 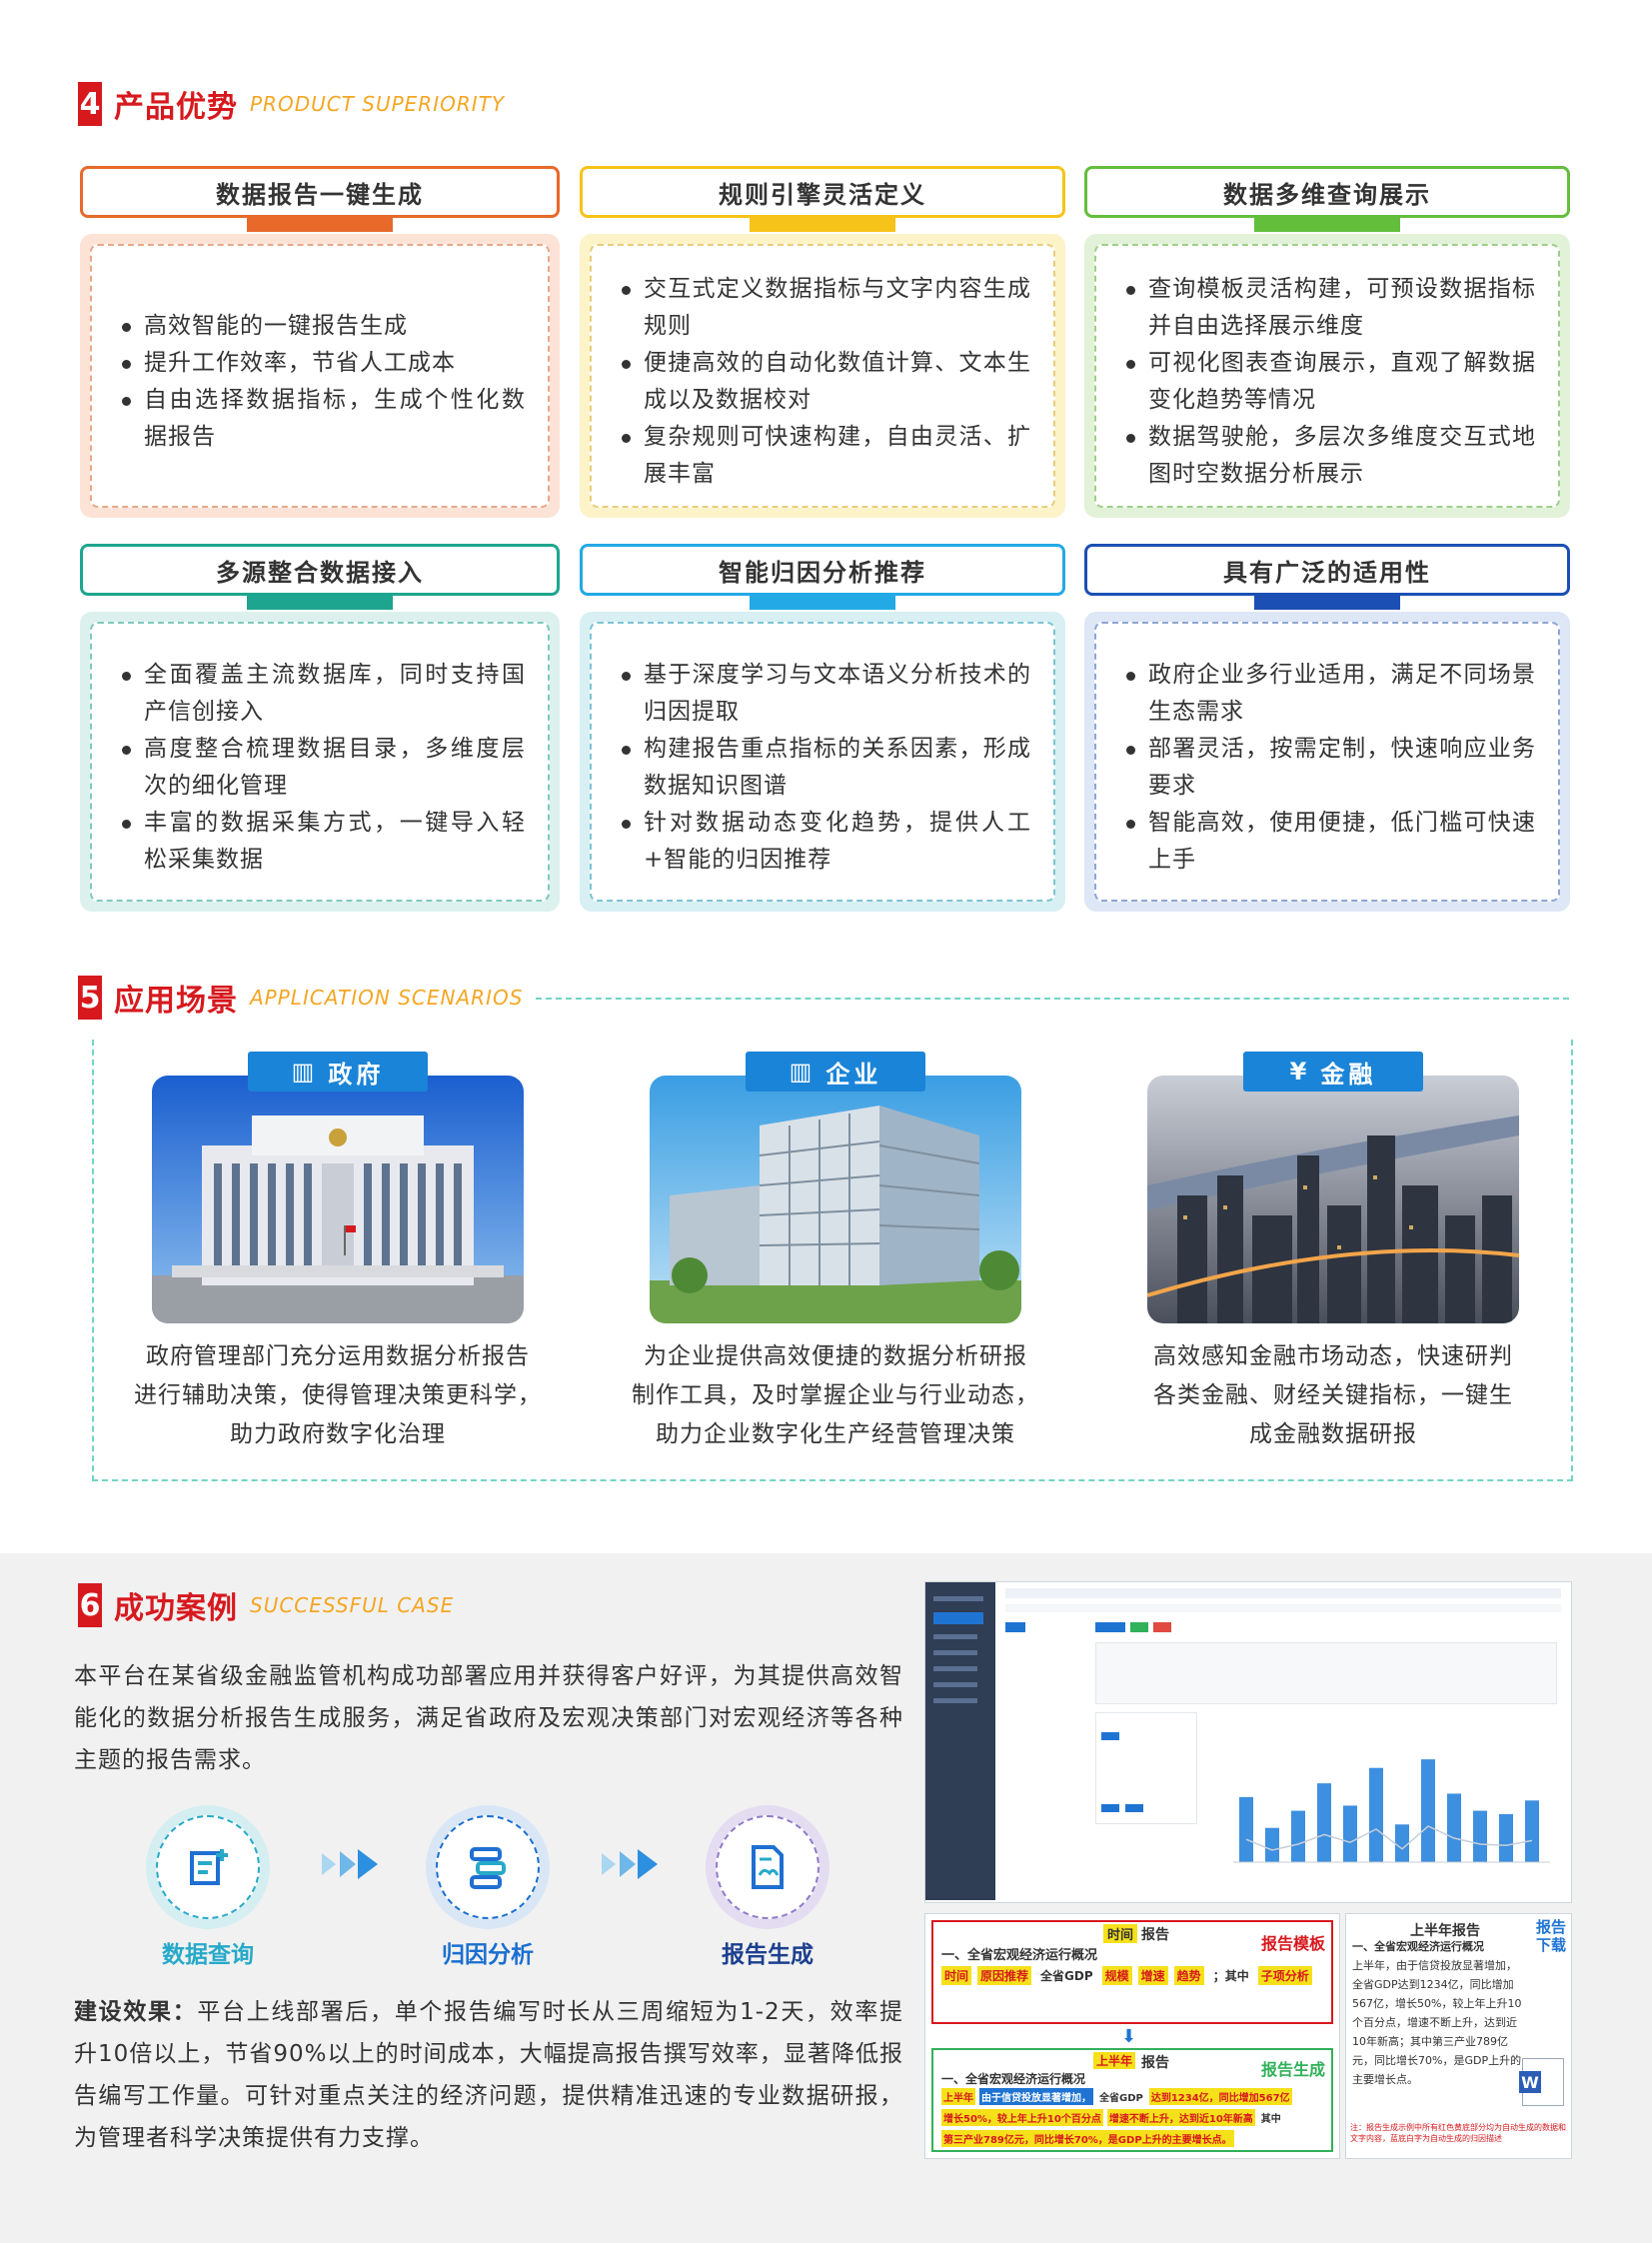 What do you see at coordinates (1114, 2060) in the screenshot?
I see `generated-time-tag: 上半年` at bounding box center [1114, 2060].